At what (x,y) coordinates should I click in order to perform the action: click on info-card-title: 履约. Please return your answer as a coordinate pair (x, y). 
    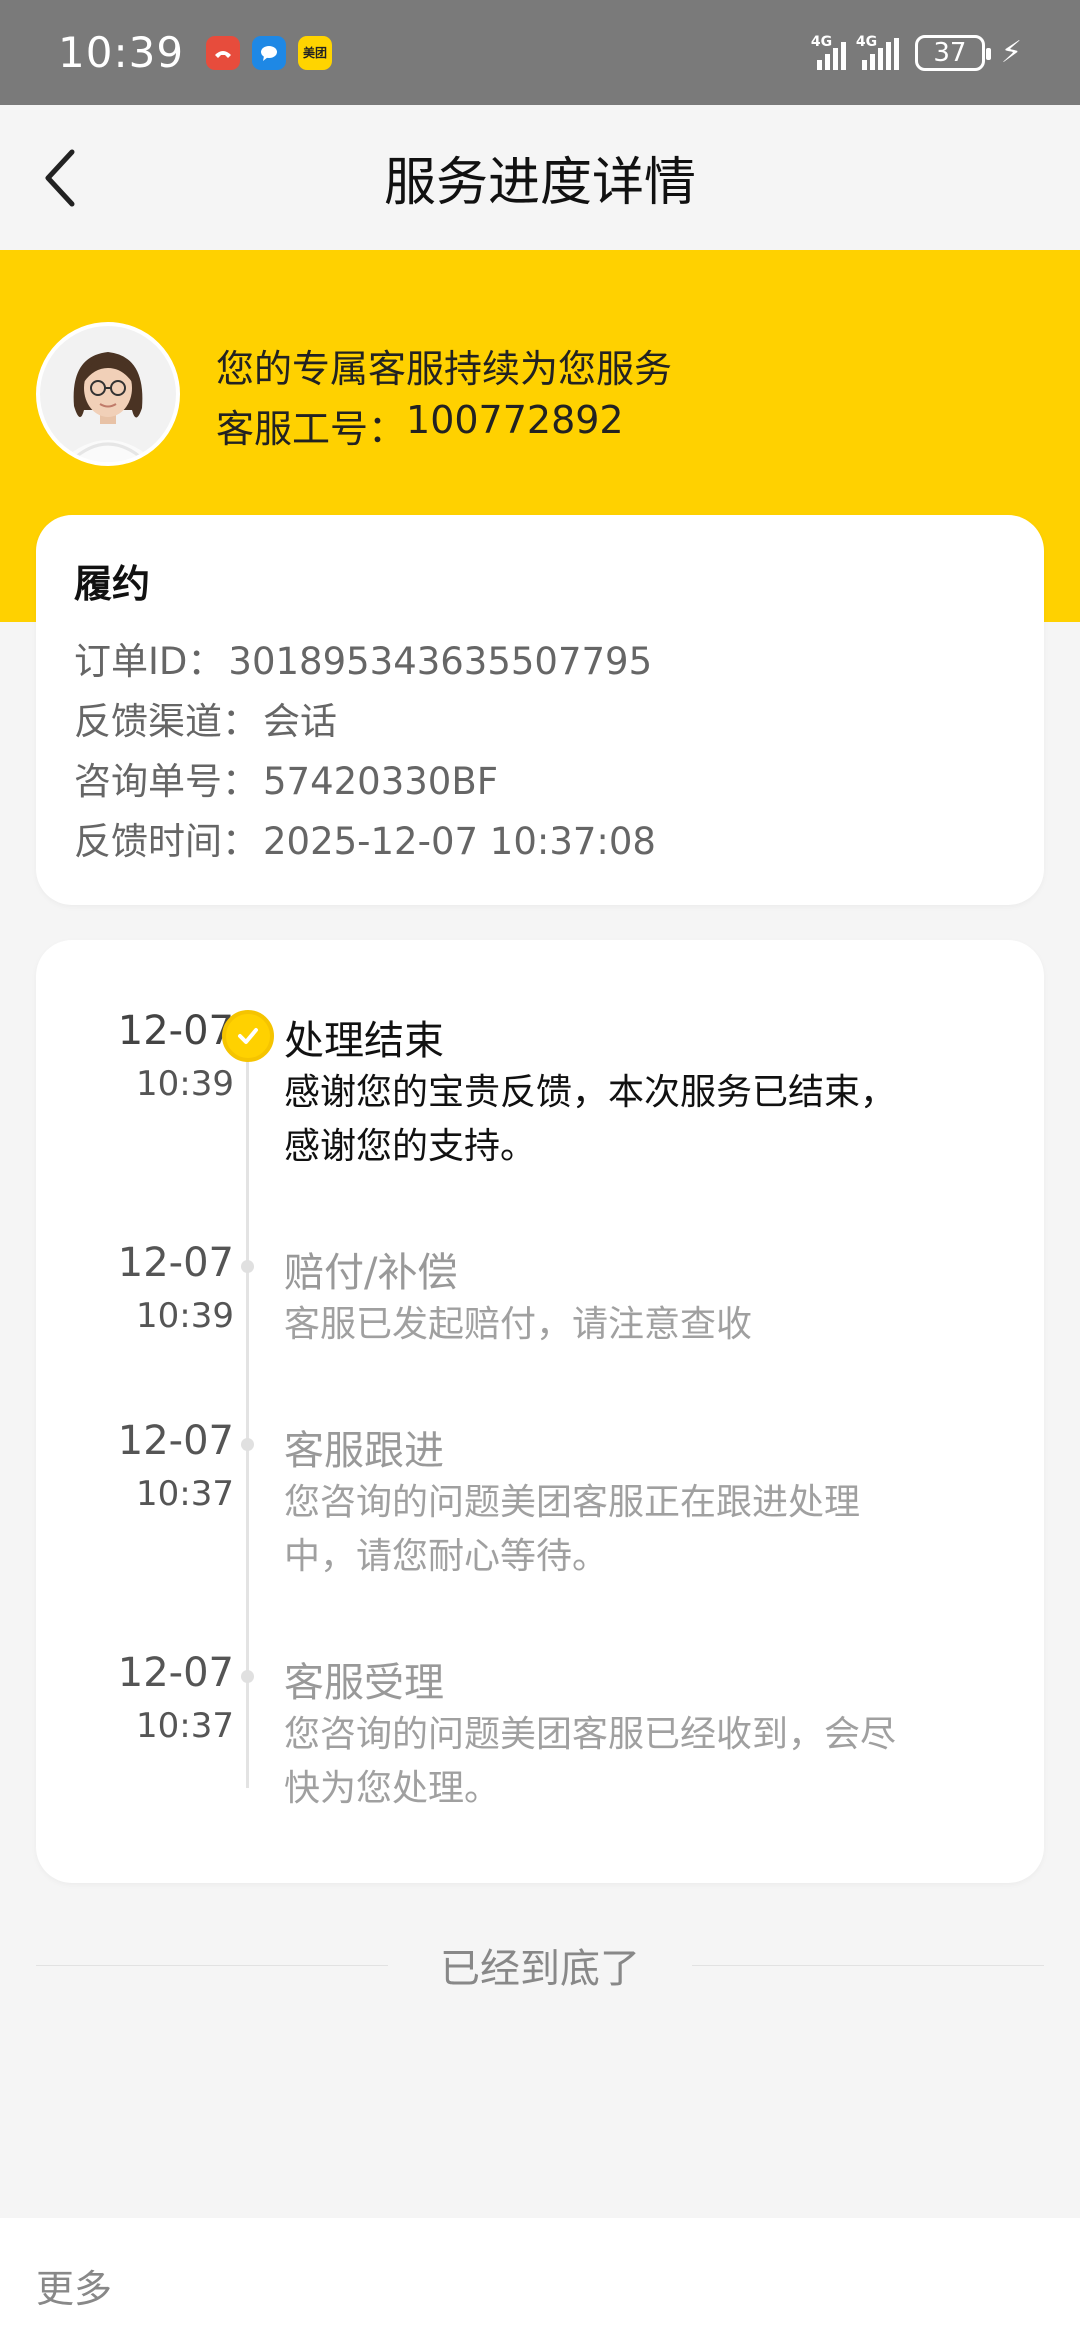
    Looking at the image, I should click on (112, 584).